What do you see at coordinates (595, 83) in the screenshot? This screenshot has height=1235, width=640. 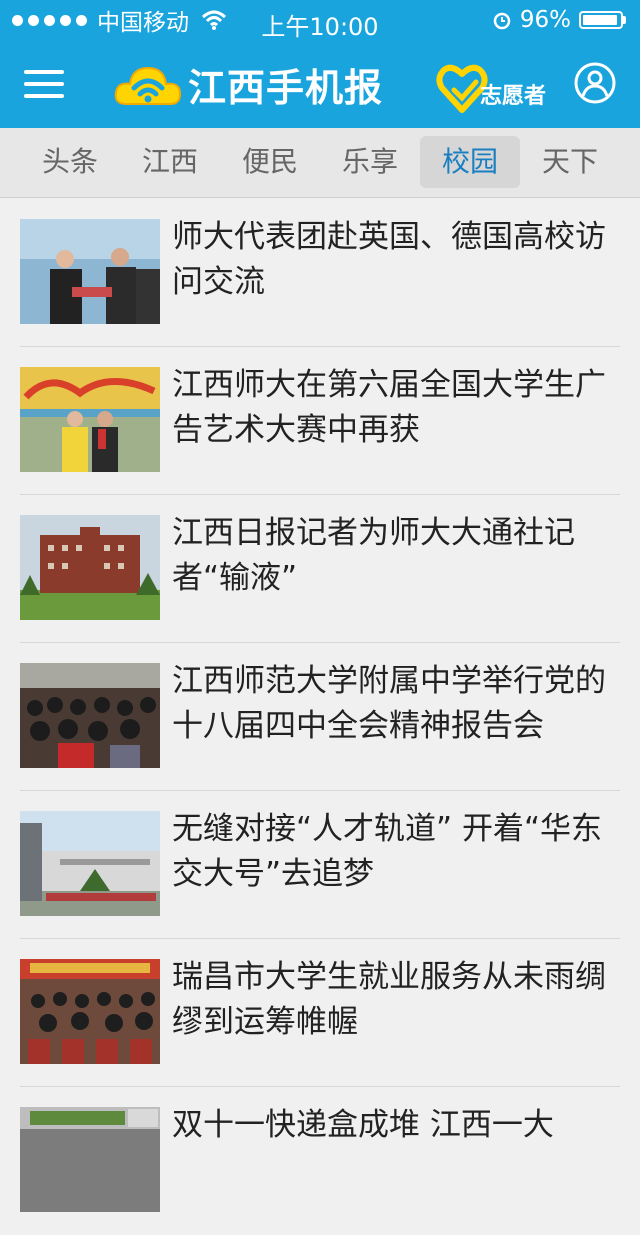 I see `user-icon` at bounding box center [595, 83].